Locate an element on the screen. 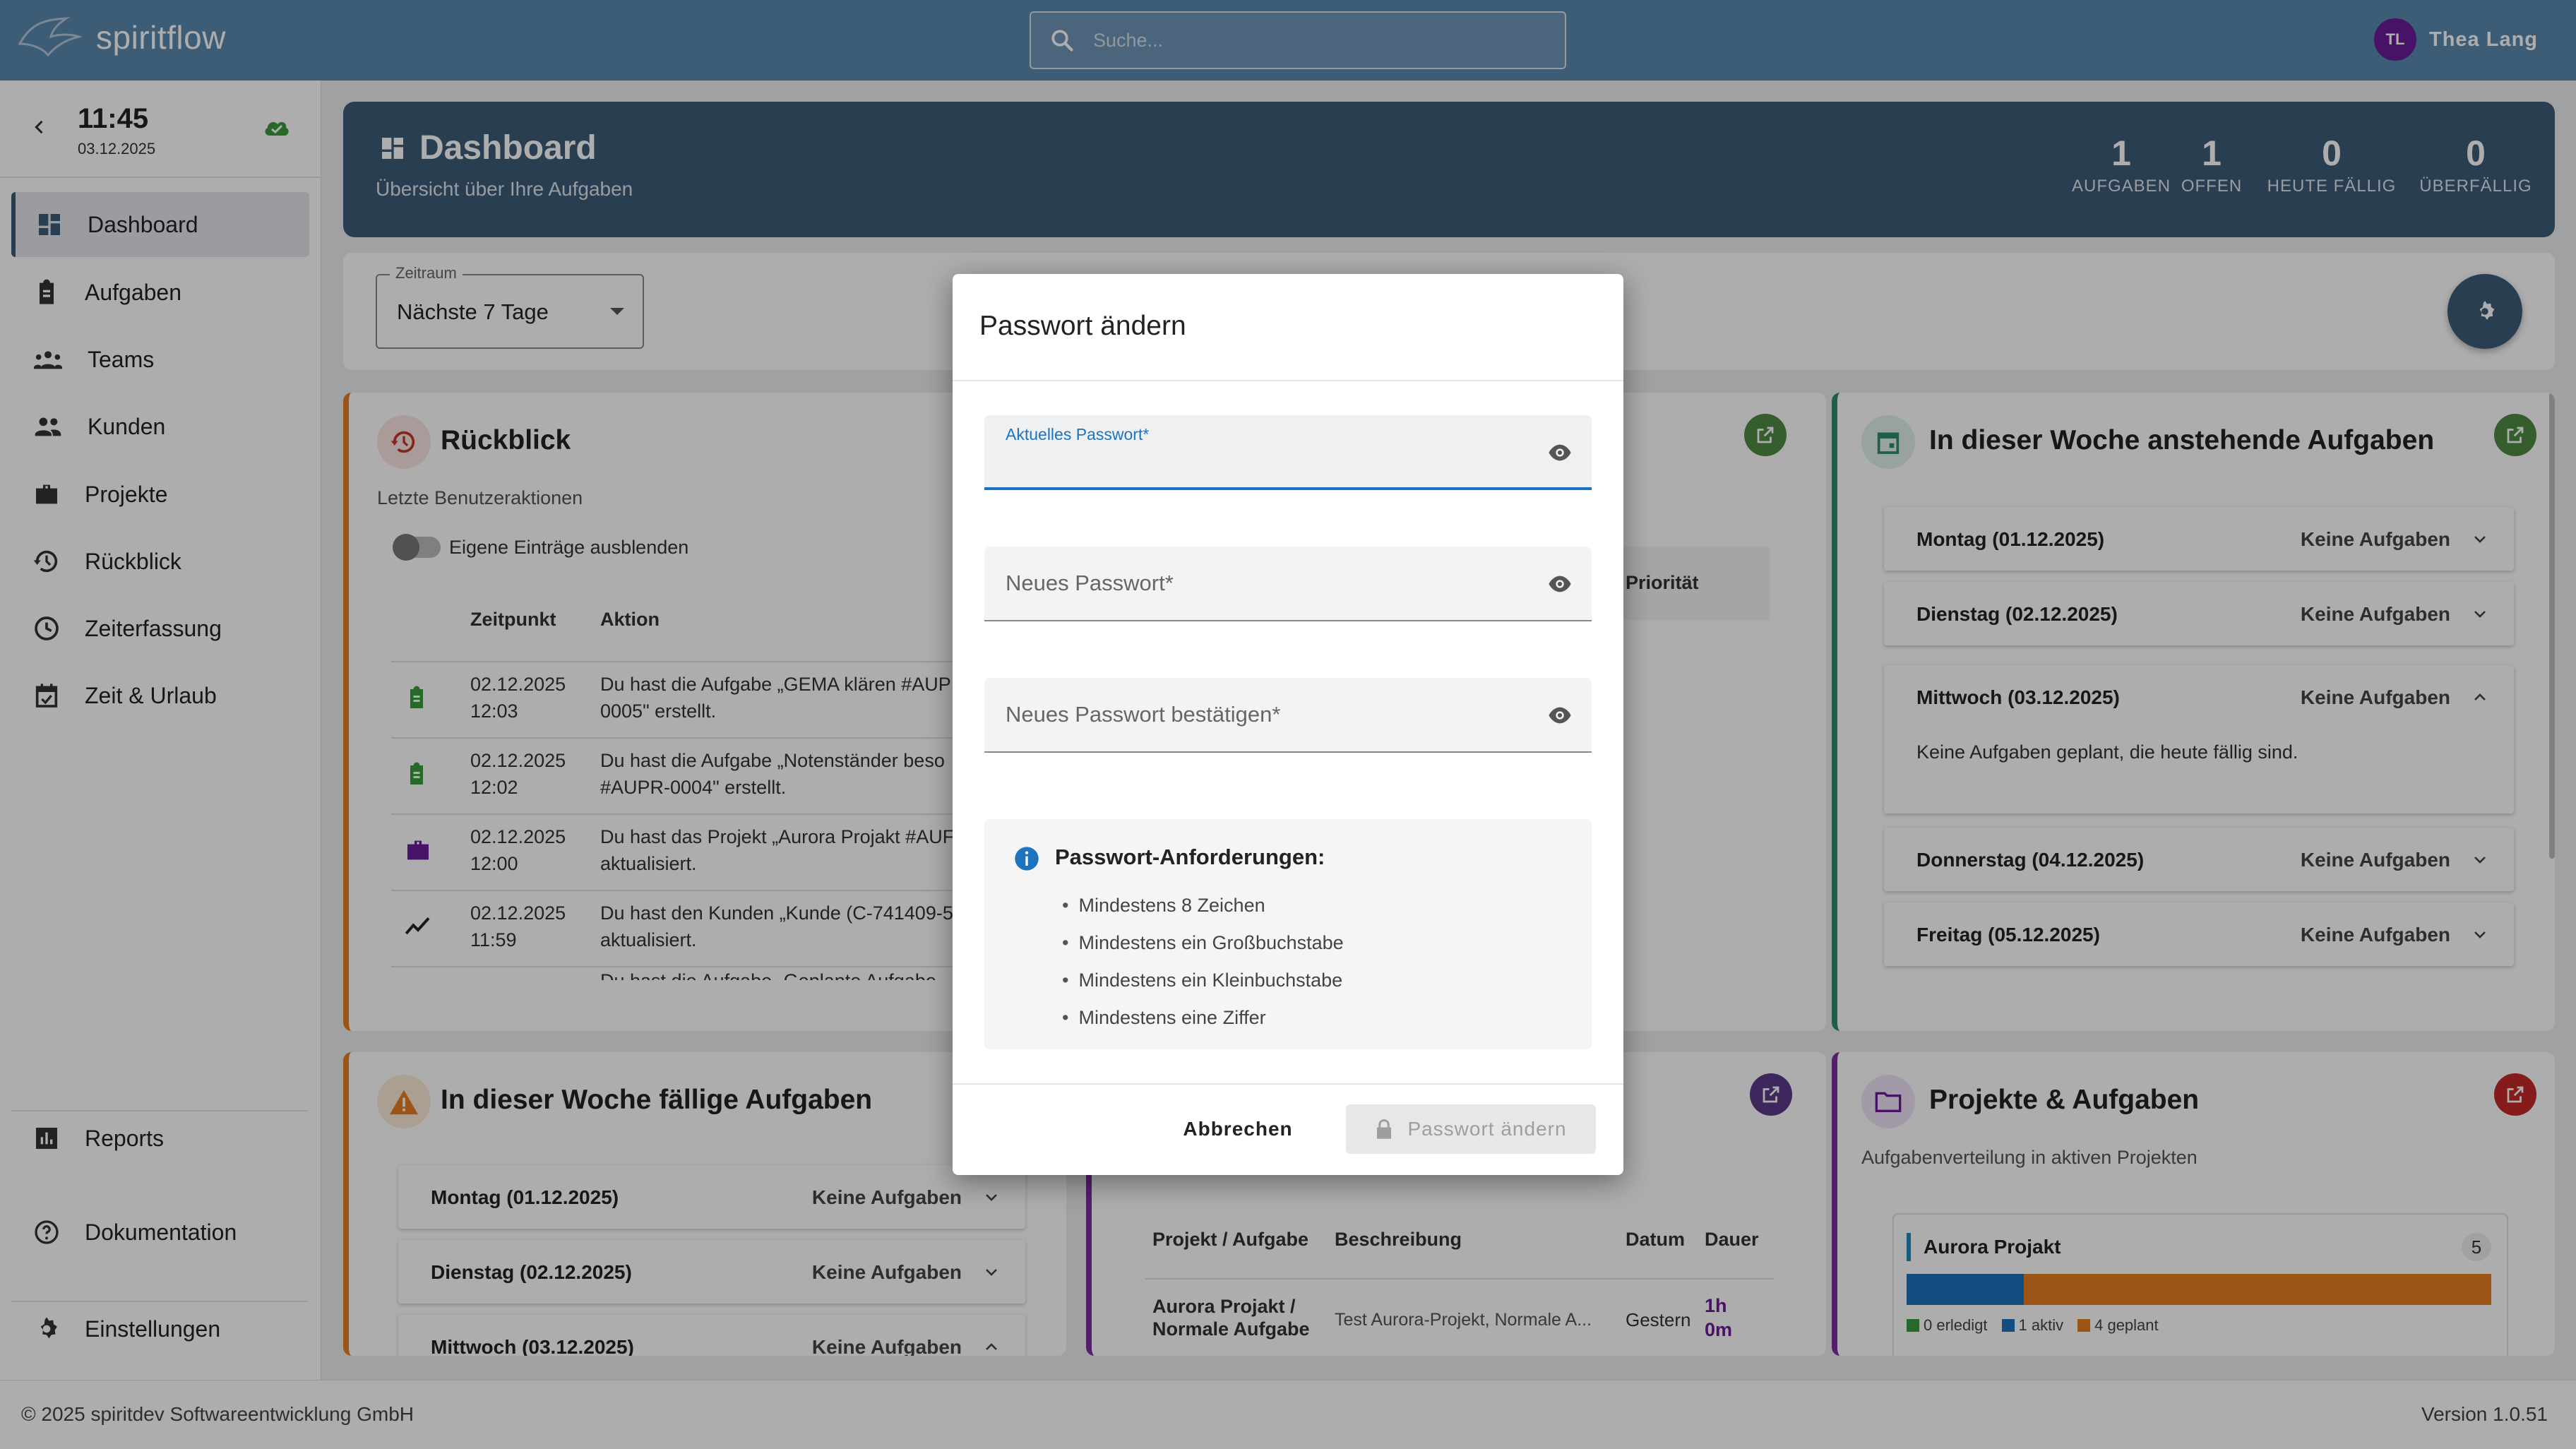 Image resolution: width=2576 pixels, height=1449 pixels. change-password-button: Passwort ändern is located at coordinates (1471, 1129).